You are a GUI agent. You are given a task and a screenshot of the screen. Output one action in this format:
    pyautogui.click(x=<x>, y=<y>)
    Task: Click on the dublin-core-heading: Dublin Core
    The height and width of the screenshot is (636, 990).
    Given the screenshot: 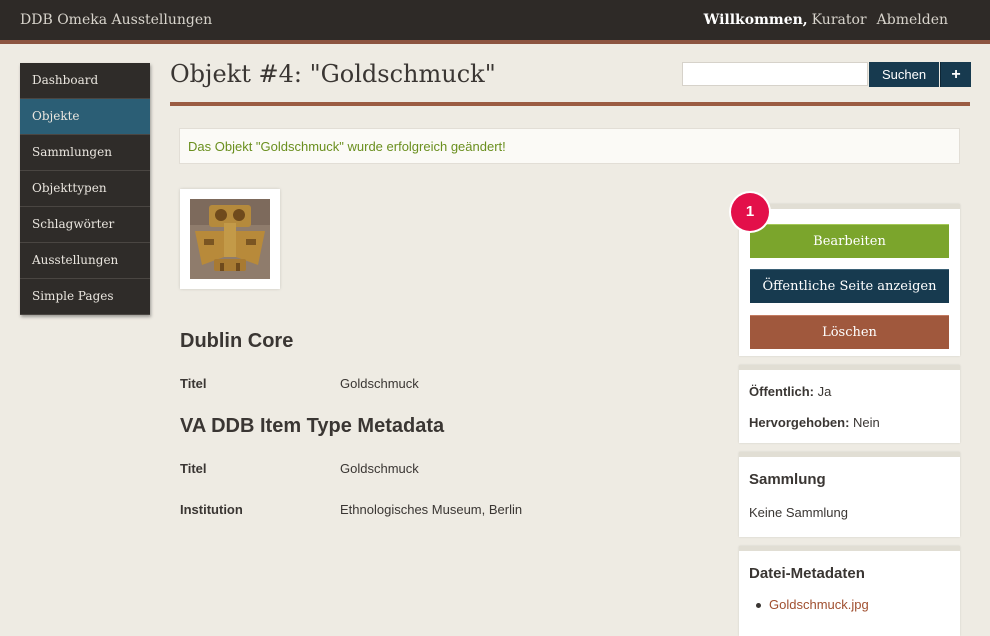 What is the action you would take?
    pyautogui.click(x=237, y=341)
    